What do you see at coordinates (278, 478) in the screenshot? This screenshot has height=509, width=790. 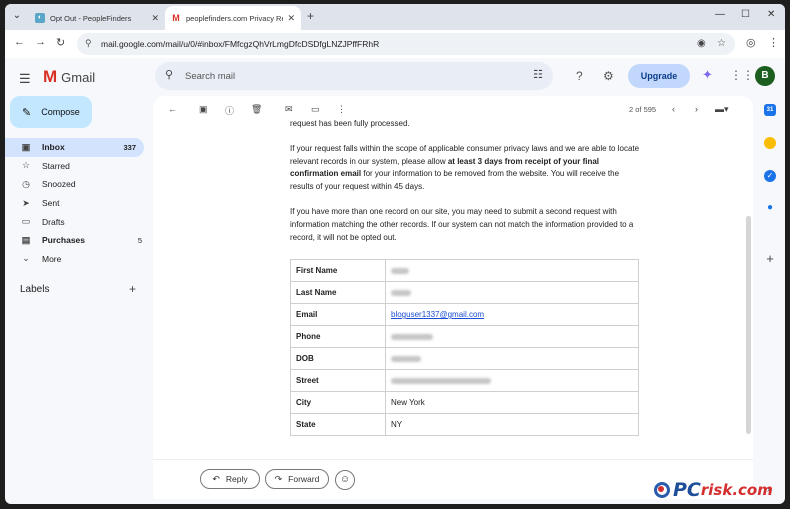 I see `forward-icon: ↷` at bounding box center [278, 478].